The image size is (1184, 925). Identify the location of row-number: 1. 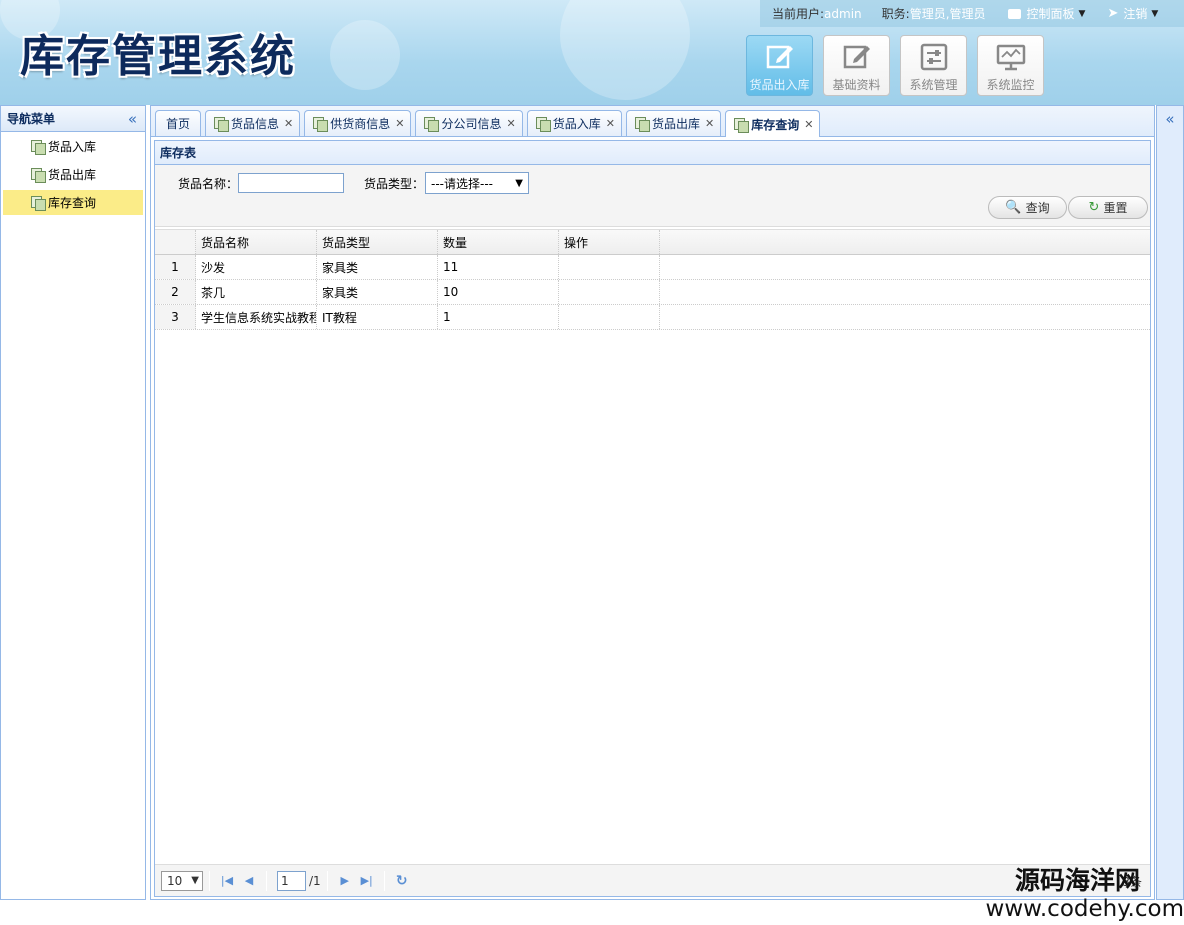
(175, 267).